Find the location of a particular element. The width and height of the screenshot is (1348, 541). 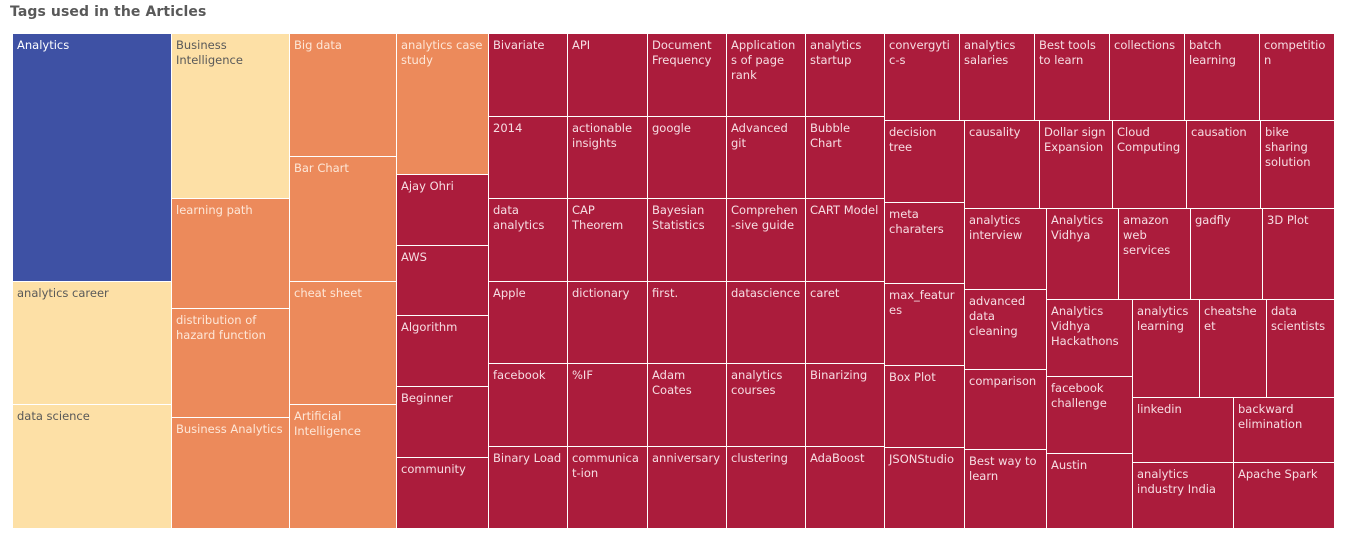

tile-ajay-ohri: Ajay Ohri is located at coordinates (443, 210).